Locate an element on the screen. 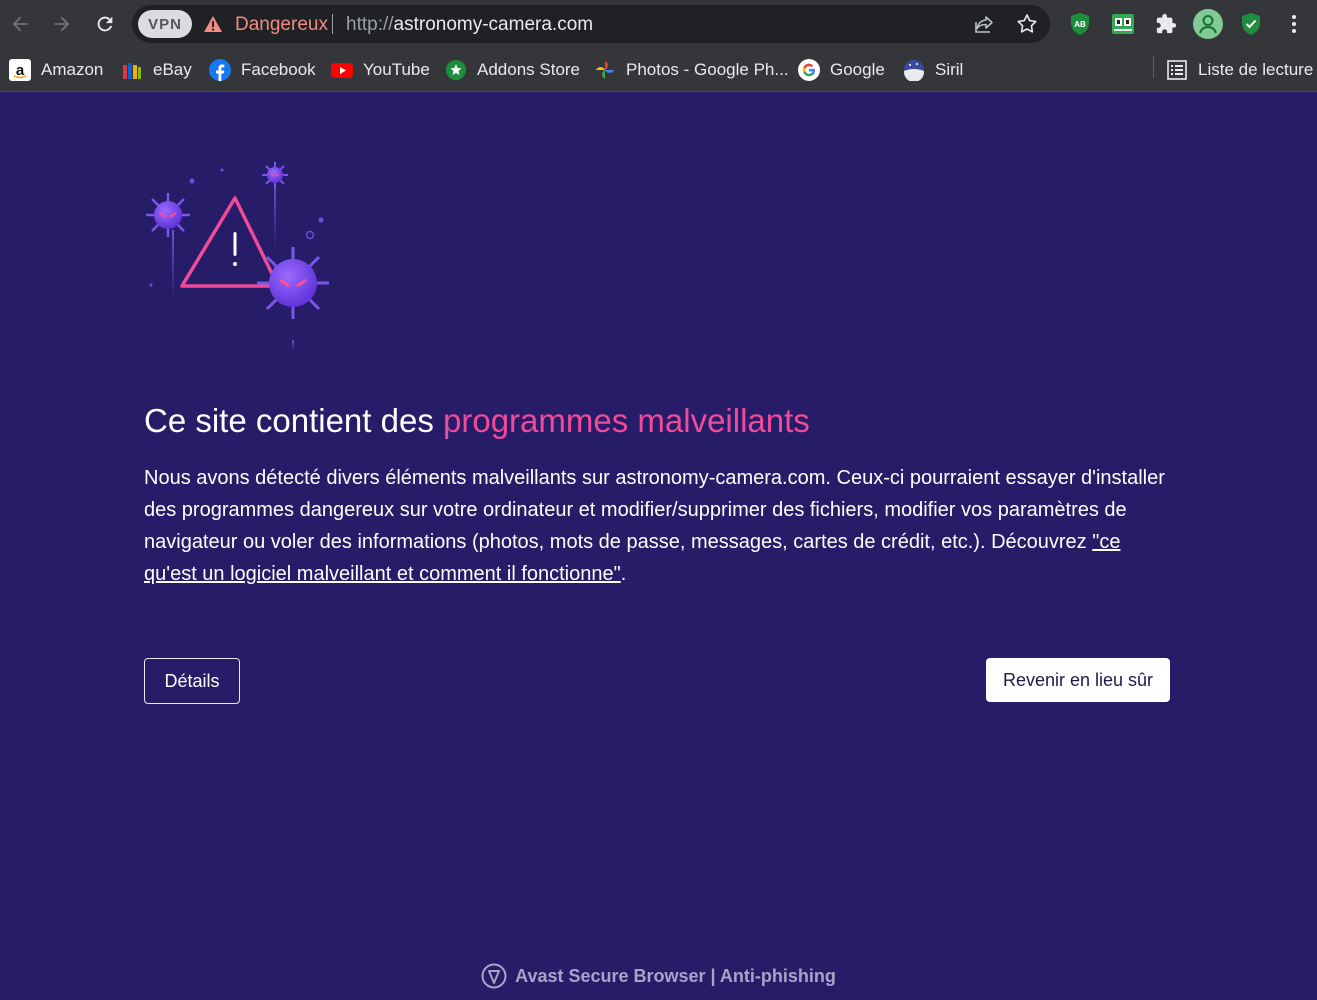  ebay-icon is located at coordinates (132, 70).